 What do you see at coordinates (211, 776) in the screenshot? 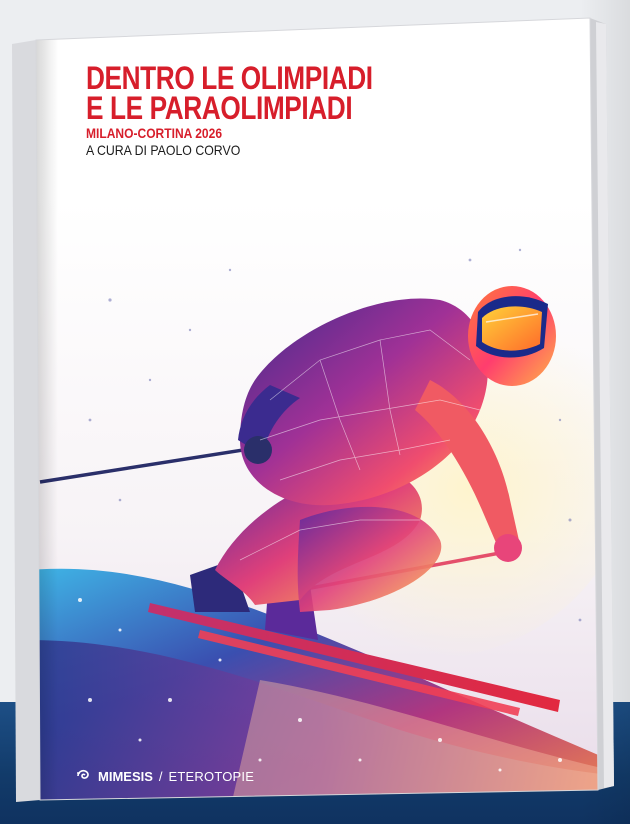
I see `publisher-series: ETEROTOPIE` at bounding box center [211, 776].